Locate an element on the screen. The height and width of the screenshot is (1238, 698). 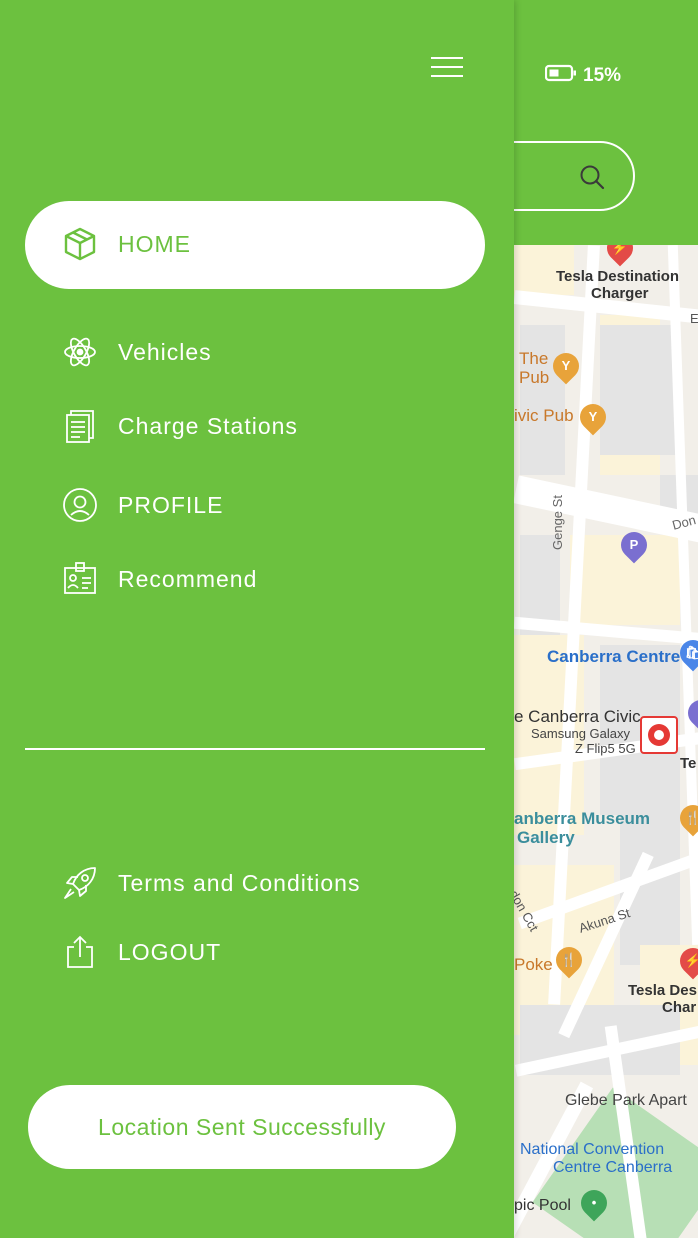
map-label: Char is located at coordinates (679, 1007).